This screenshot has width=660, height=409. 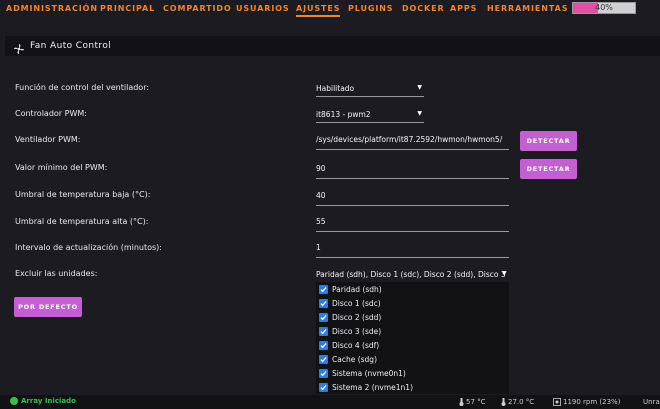 I want to click on exclude-option-label: Paridad (sdh), so click(x=357, y=289).